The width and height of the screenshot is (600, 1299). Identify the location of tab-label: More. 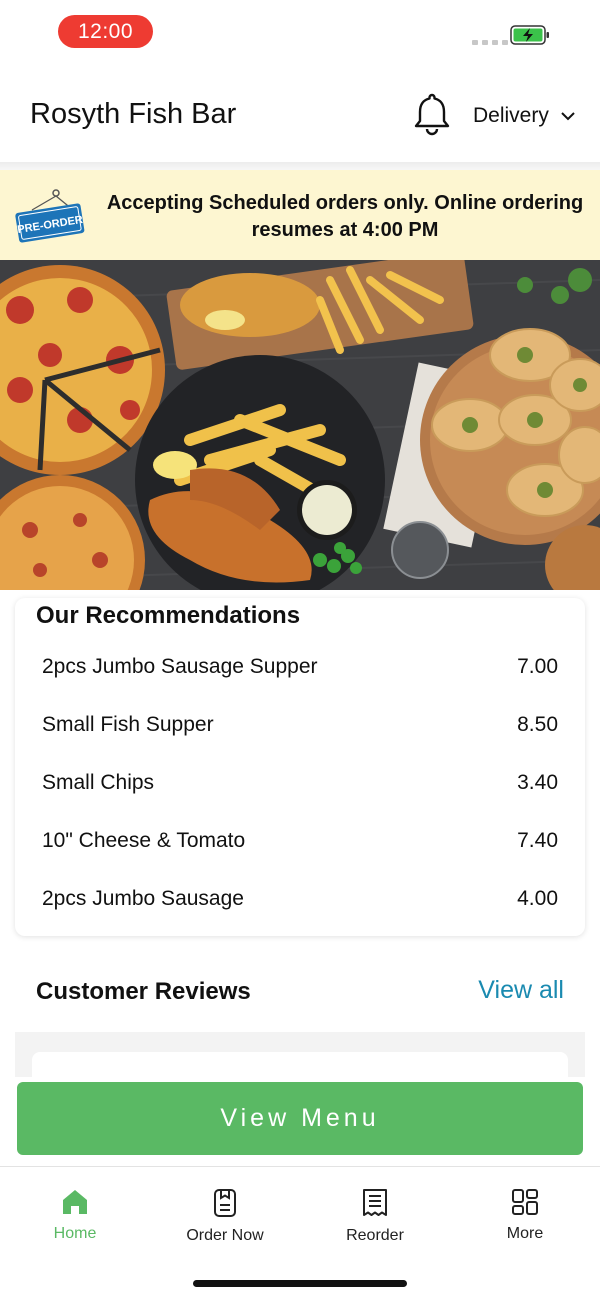
(525, 1233).